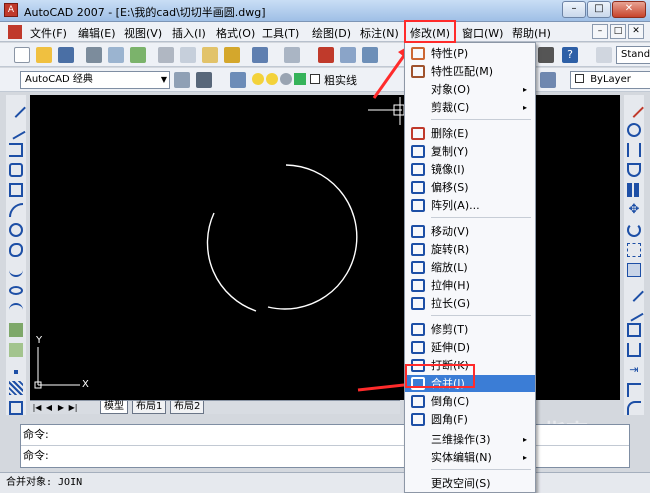 Image resolution: width=650 pixels, height=493 pixels. Describe the element at coordinates (44, 55) in the screenshot. I see `open-icon` at that location.